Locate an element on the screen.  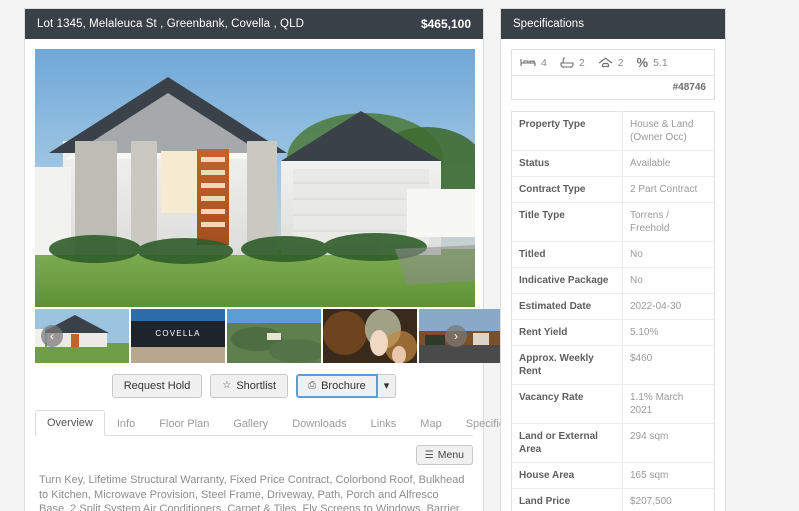
percent-icon: % is located at coordinates (642, 62).